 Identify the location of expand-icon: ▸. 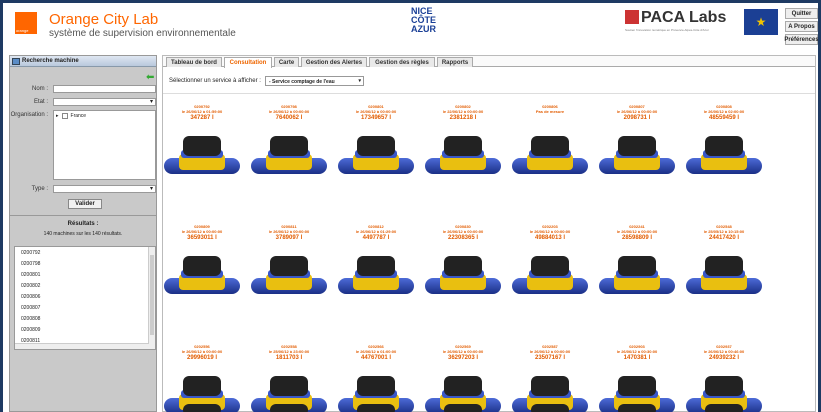
(57, 116).